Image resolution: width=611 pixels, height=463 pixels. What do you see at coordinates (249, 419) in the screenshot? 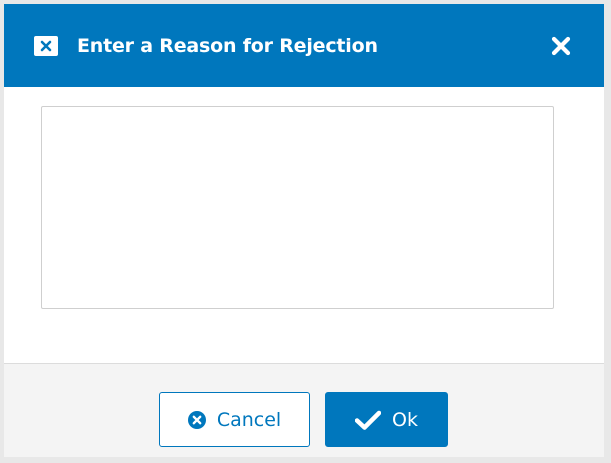
I see `cancel-button-label: Cancel` at bounding box center [249, 419].